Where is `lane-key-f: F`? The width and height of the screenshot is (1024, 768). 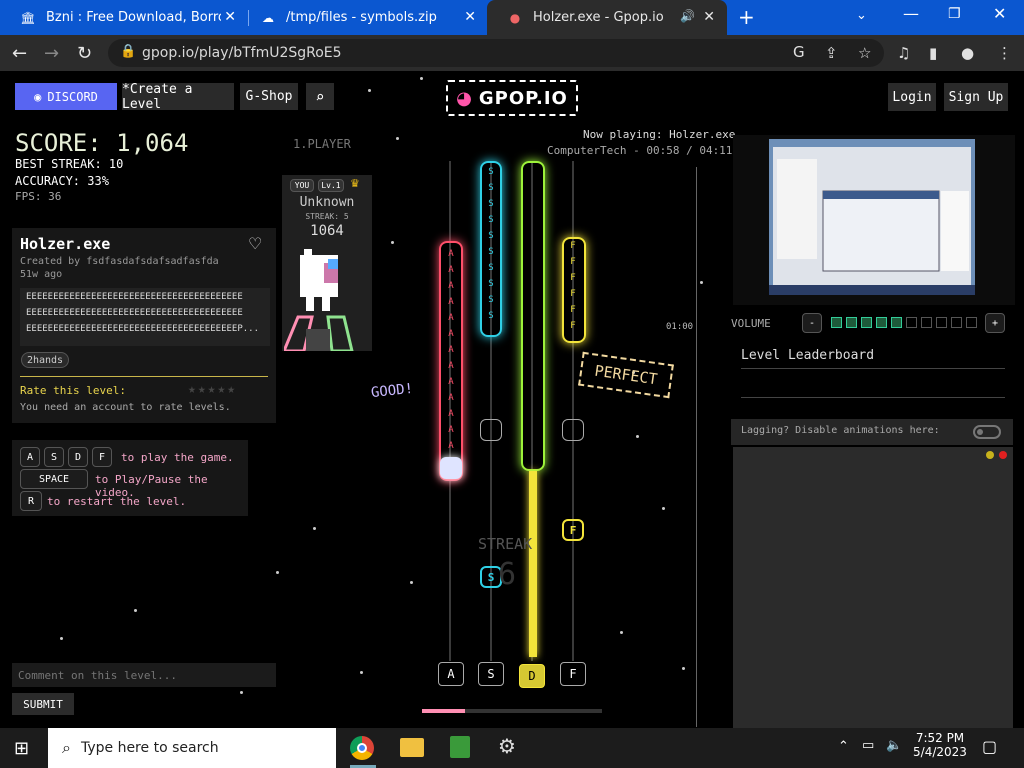 lane-key-f: F is located at coordinates (573, 674).